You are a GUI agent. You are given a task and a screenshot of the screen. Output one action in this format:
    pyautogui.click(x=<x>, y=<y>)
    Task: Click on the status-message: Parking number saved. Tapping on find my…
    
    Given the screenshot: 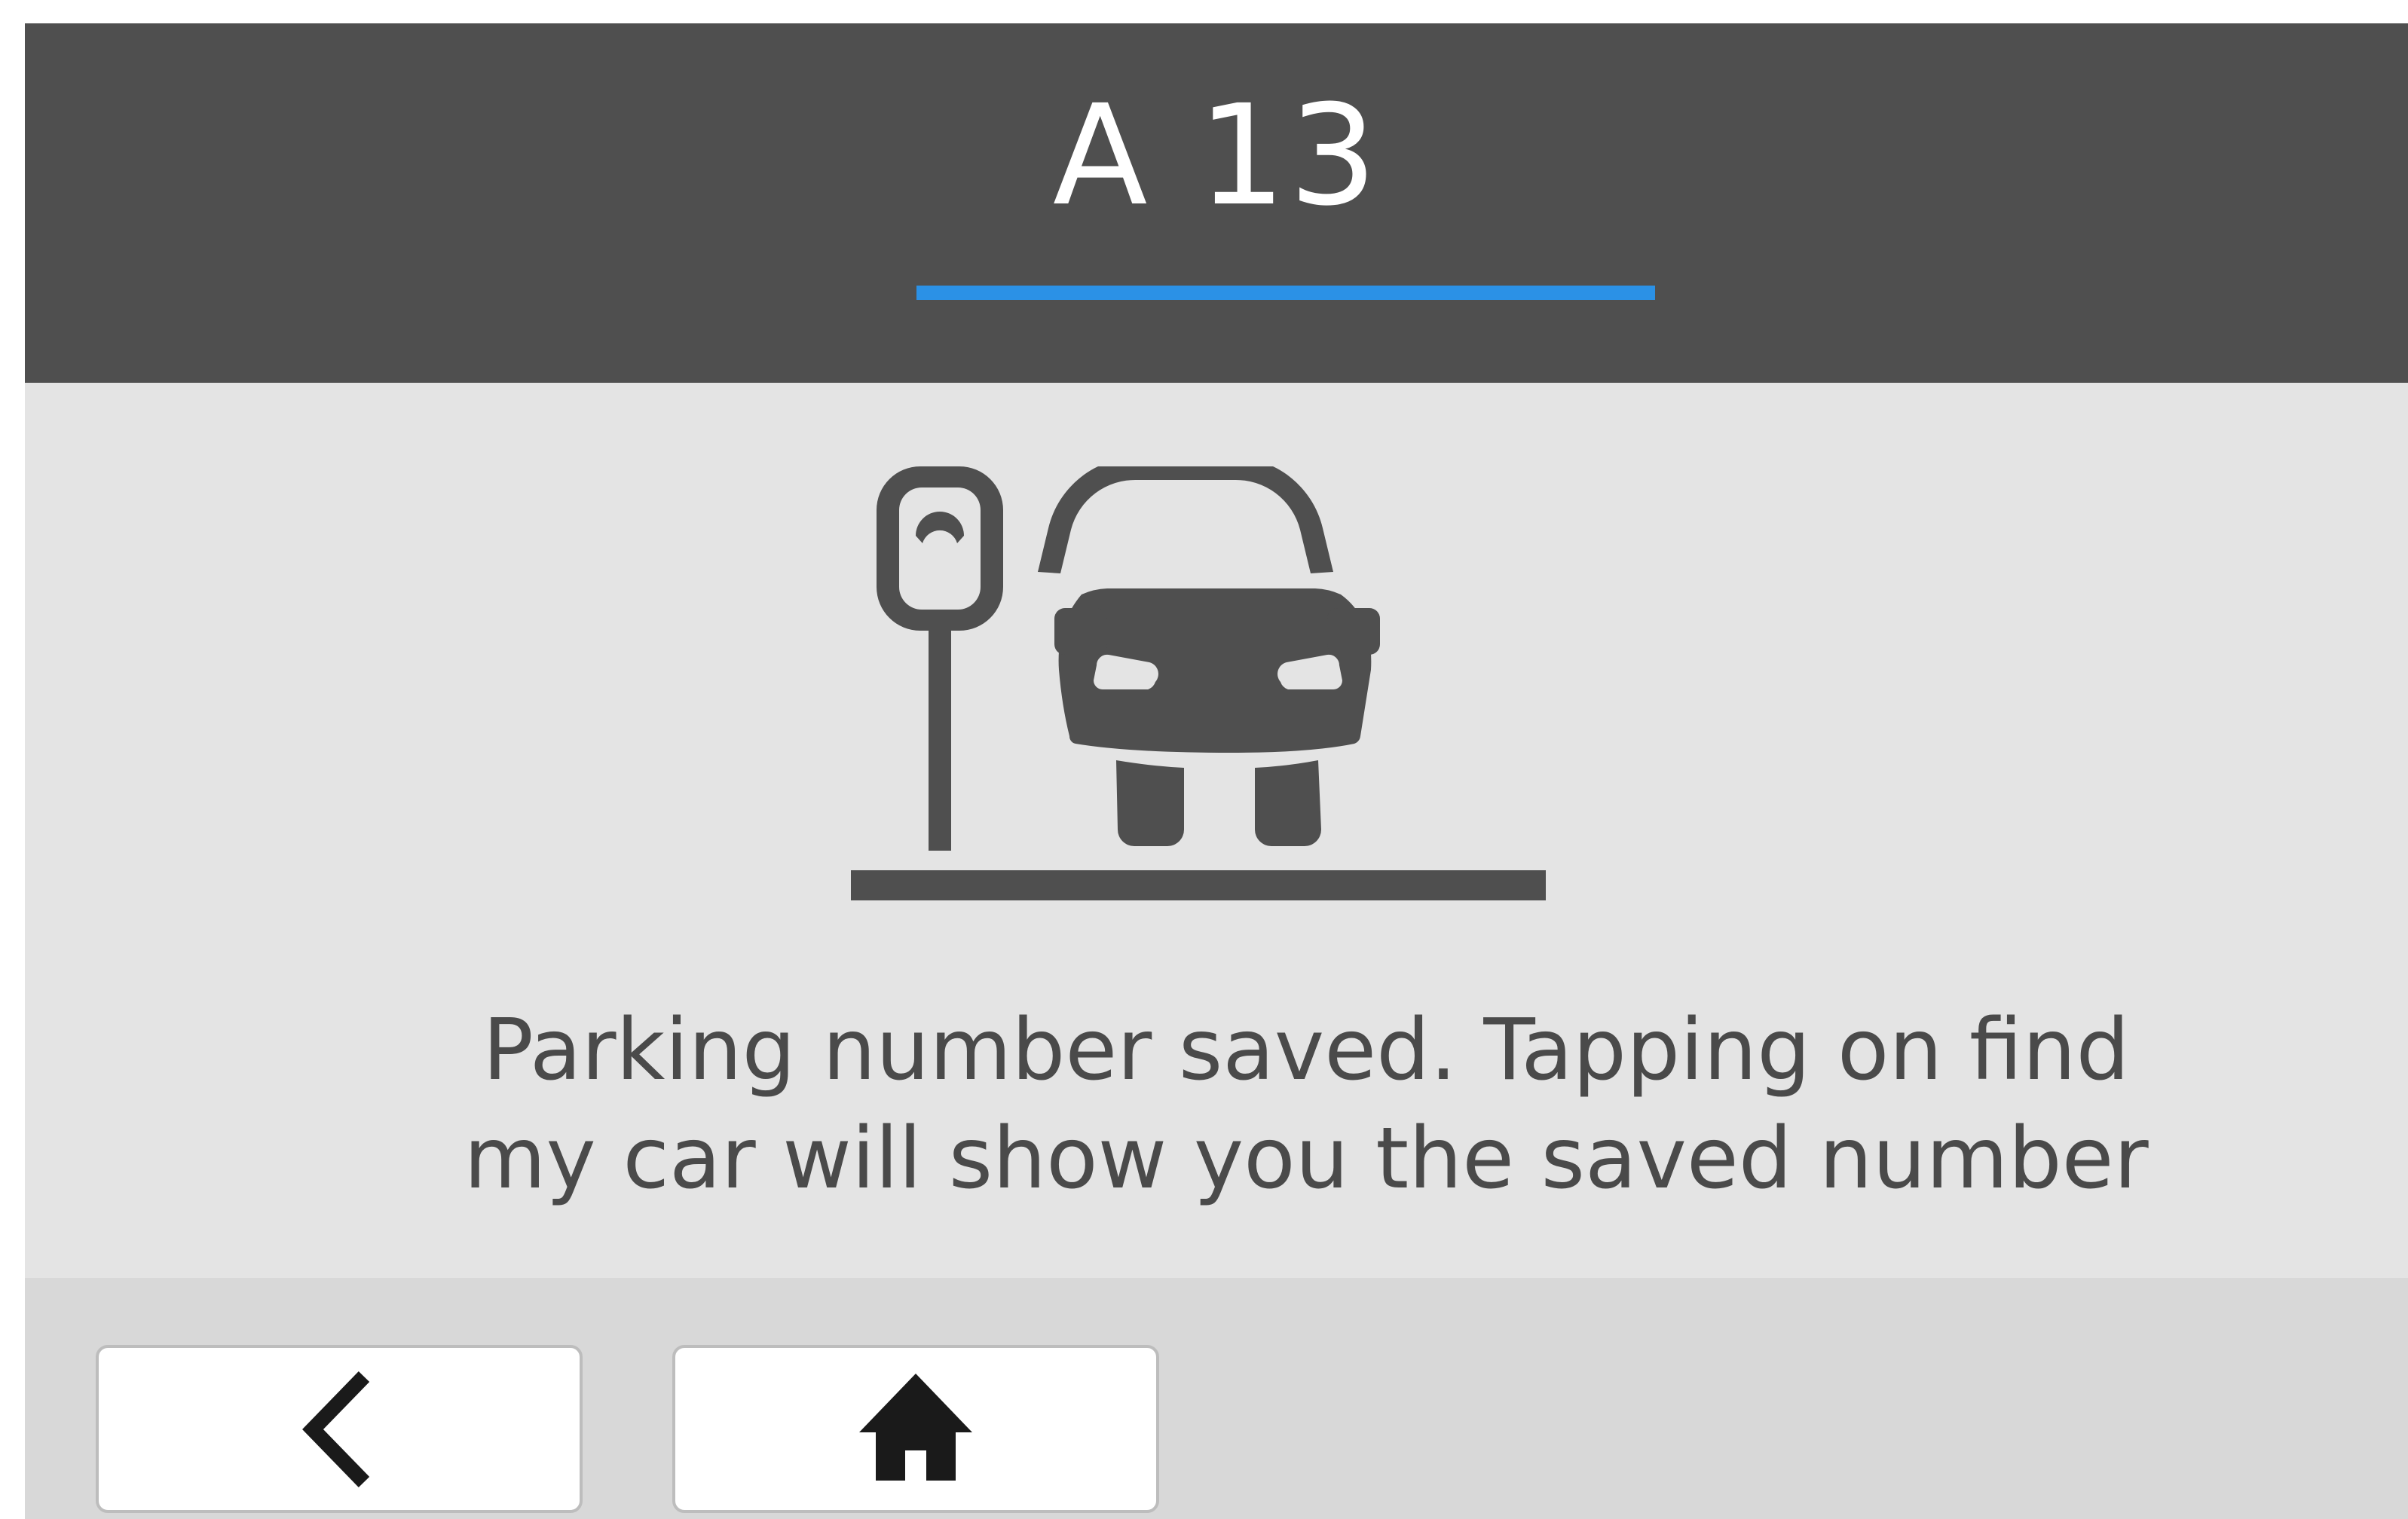 What is the action you would take?
    pyautogui.click(x=1306, y=1104)
    